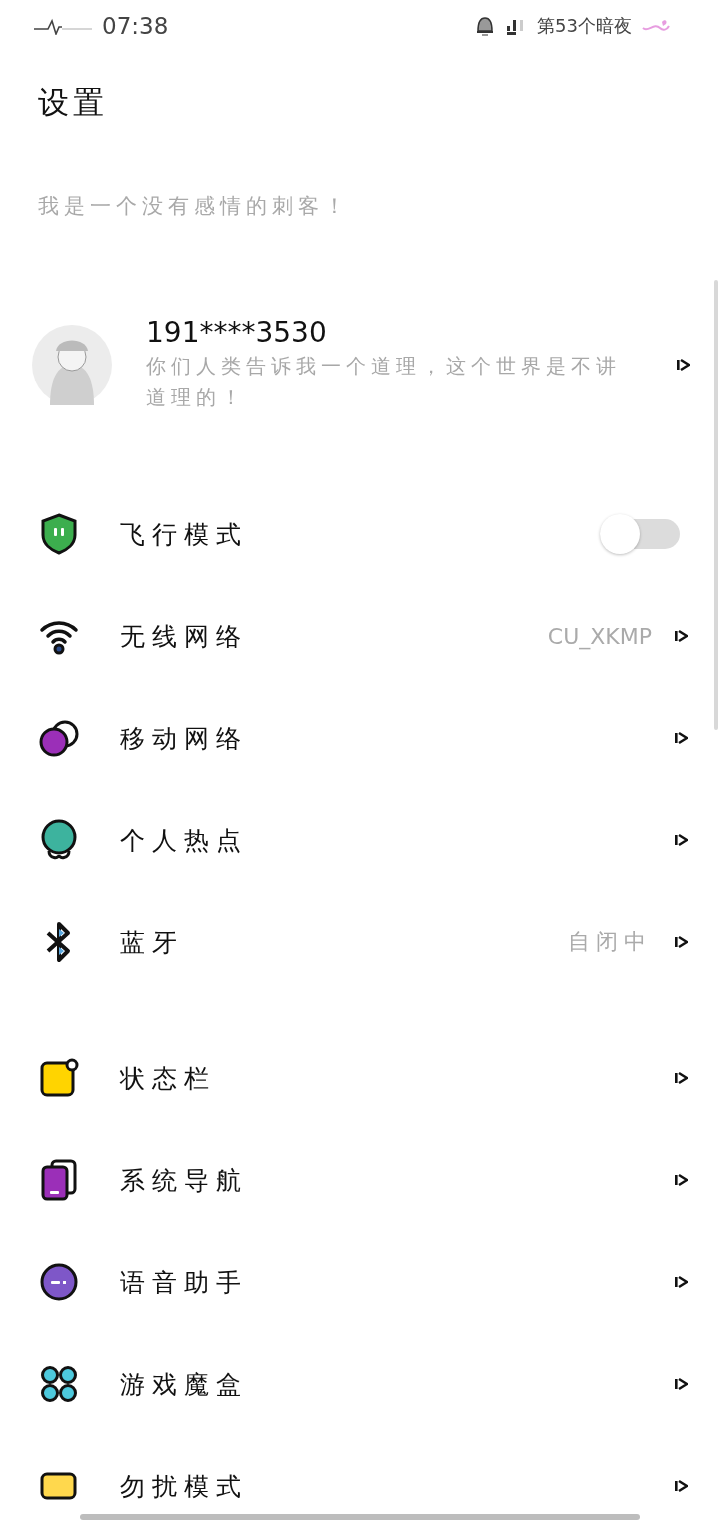  I want to click on avatar, so click(72, 364).